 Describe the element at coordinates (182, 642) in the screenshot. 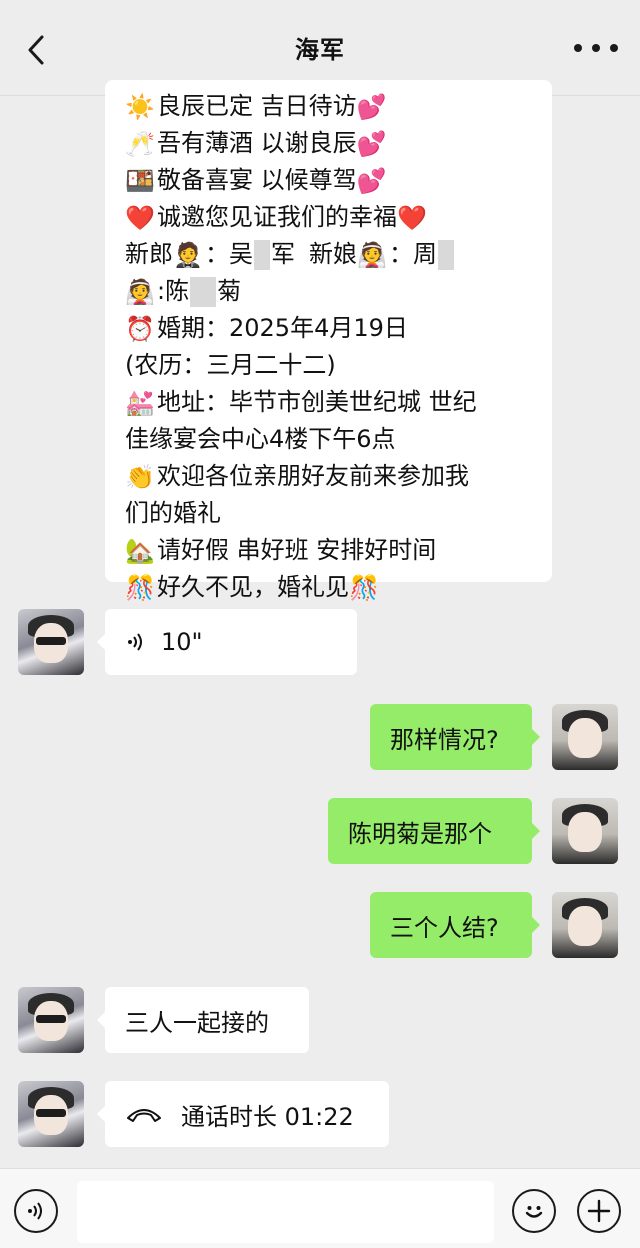

I see `voice-duration: 10"` at that location.